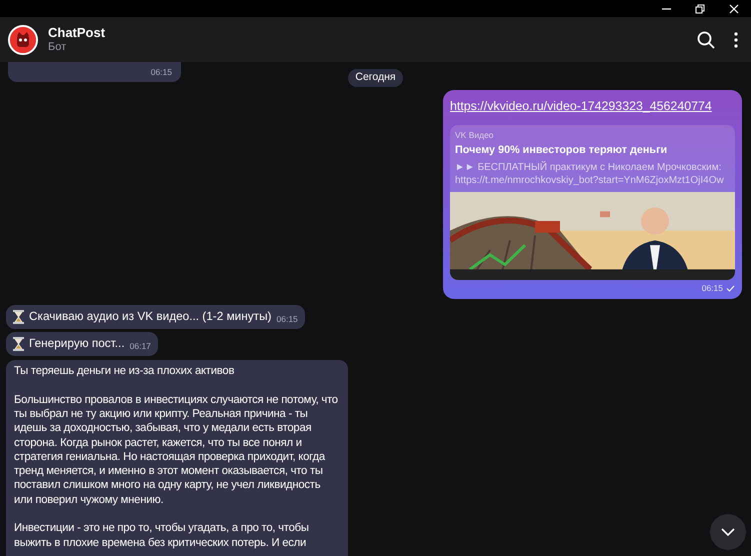 The height and width of the screenshot is (556, 751). What do you see at coordinates (150, 317) in the screenshot?
I see `message-text: Скачиваю аудио из VK видео... (1-2 минуты)` at bounding box center [150, 317].